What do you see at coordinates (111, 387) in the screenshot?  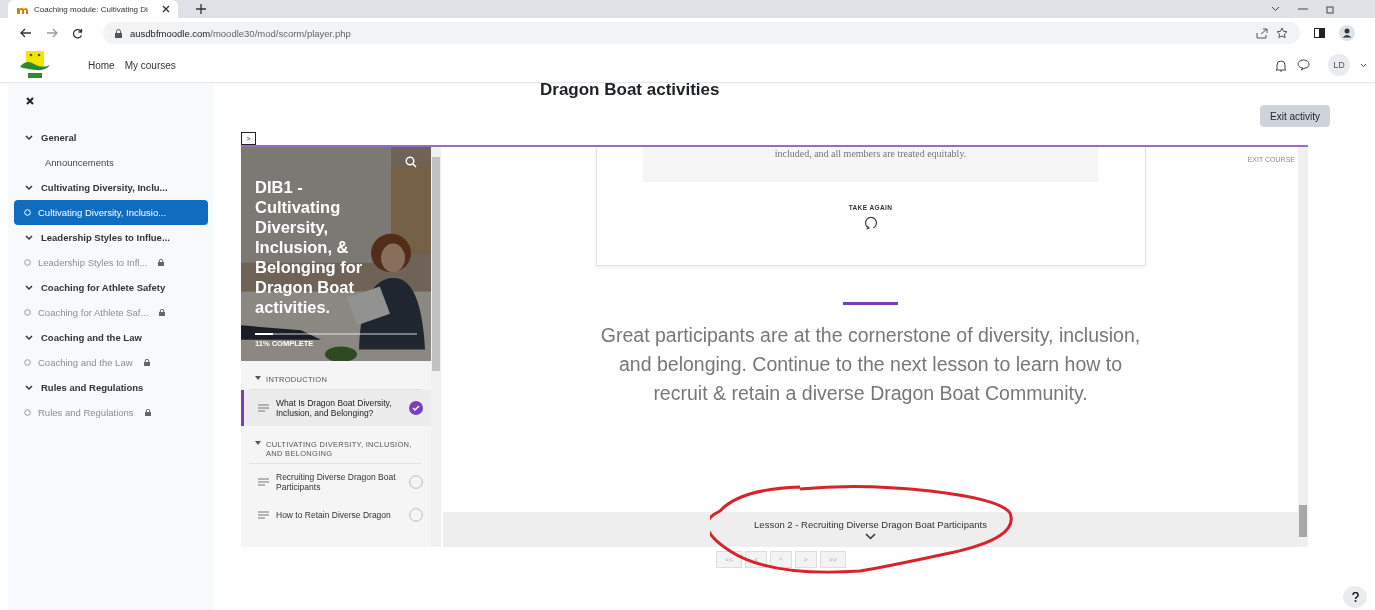 I see `section-heading: Rules and Regulations` at bounding box center [111, 387].